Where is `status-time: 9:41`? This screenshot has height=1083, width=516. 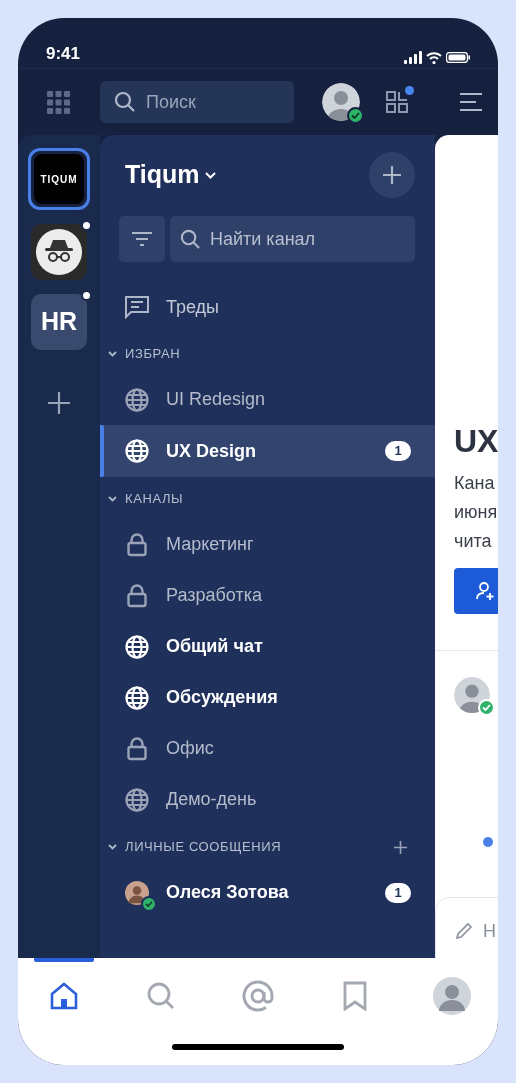
status-time: 9:41 is located at coordinates (63, 53).